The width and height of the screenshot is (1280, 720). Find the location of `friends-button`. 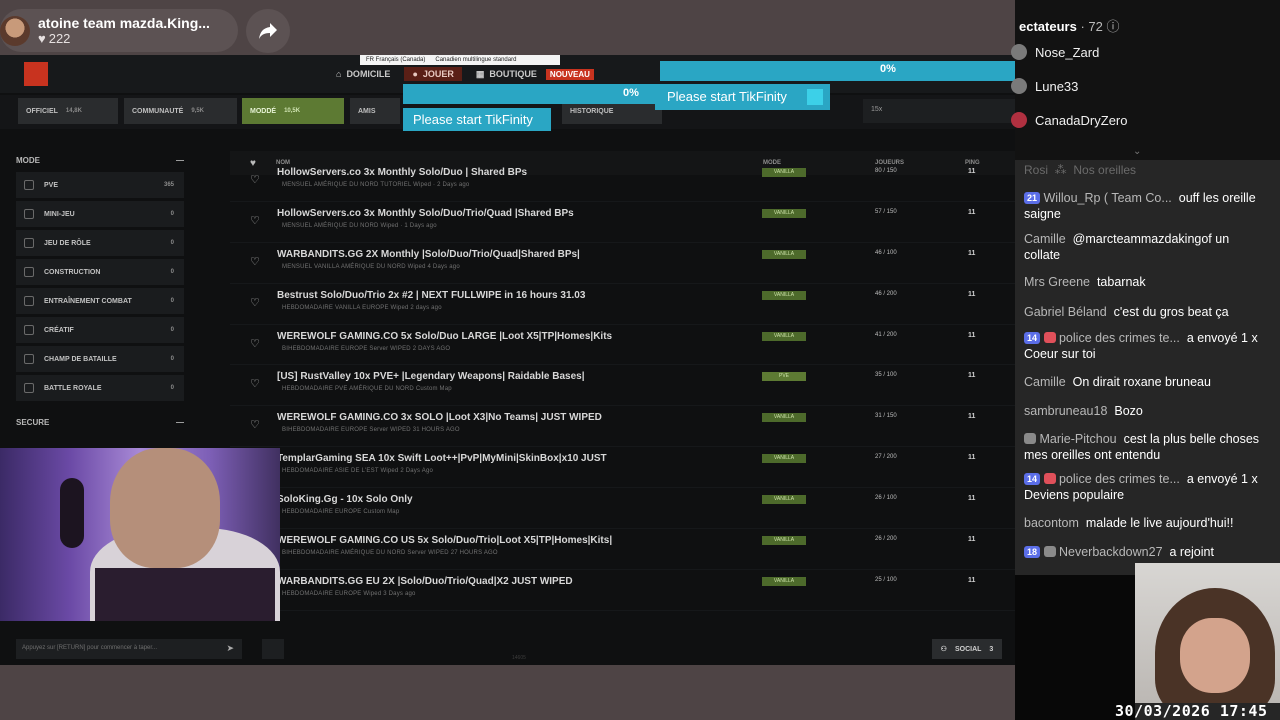

friends-button is located at coordinates (273, 649).